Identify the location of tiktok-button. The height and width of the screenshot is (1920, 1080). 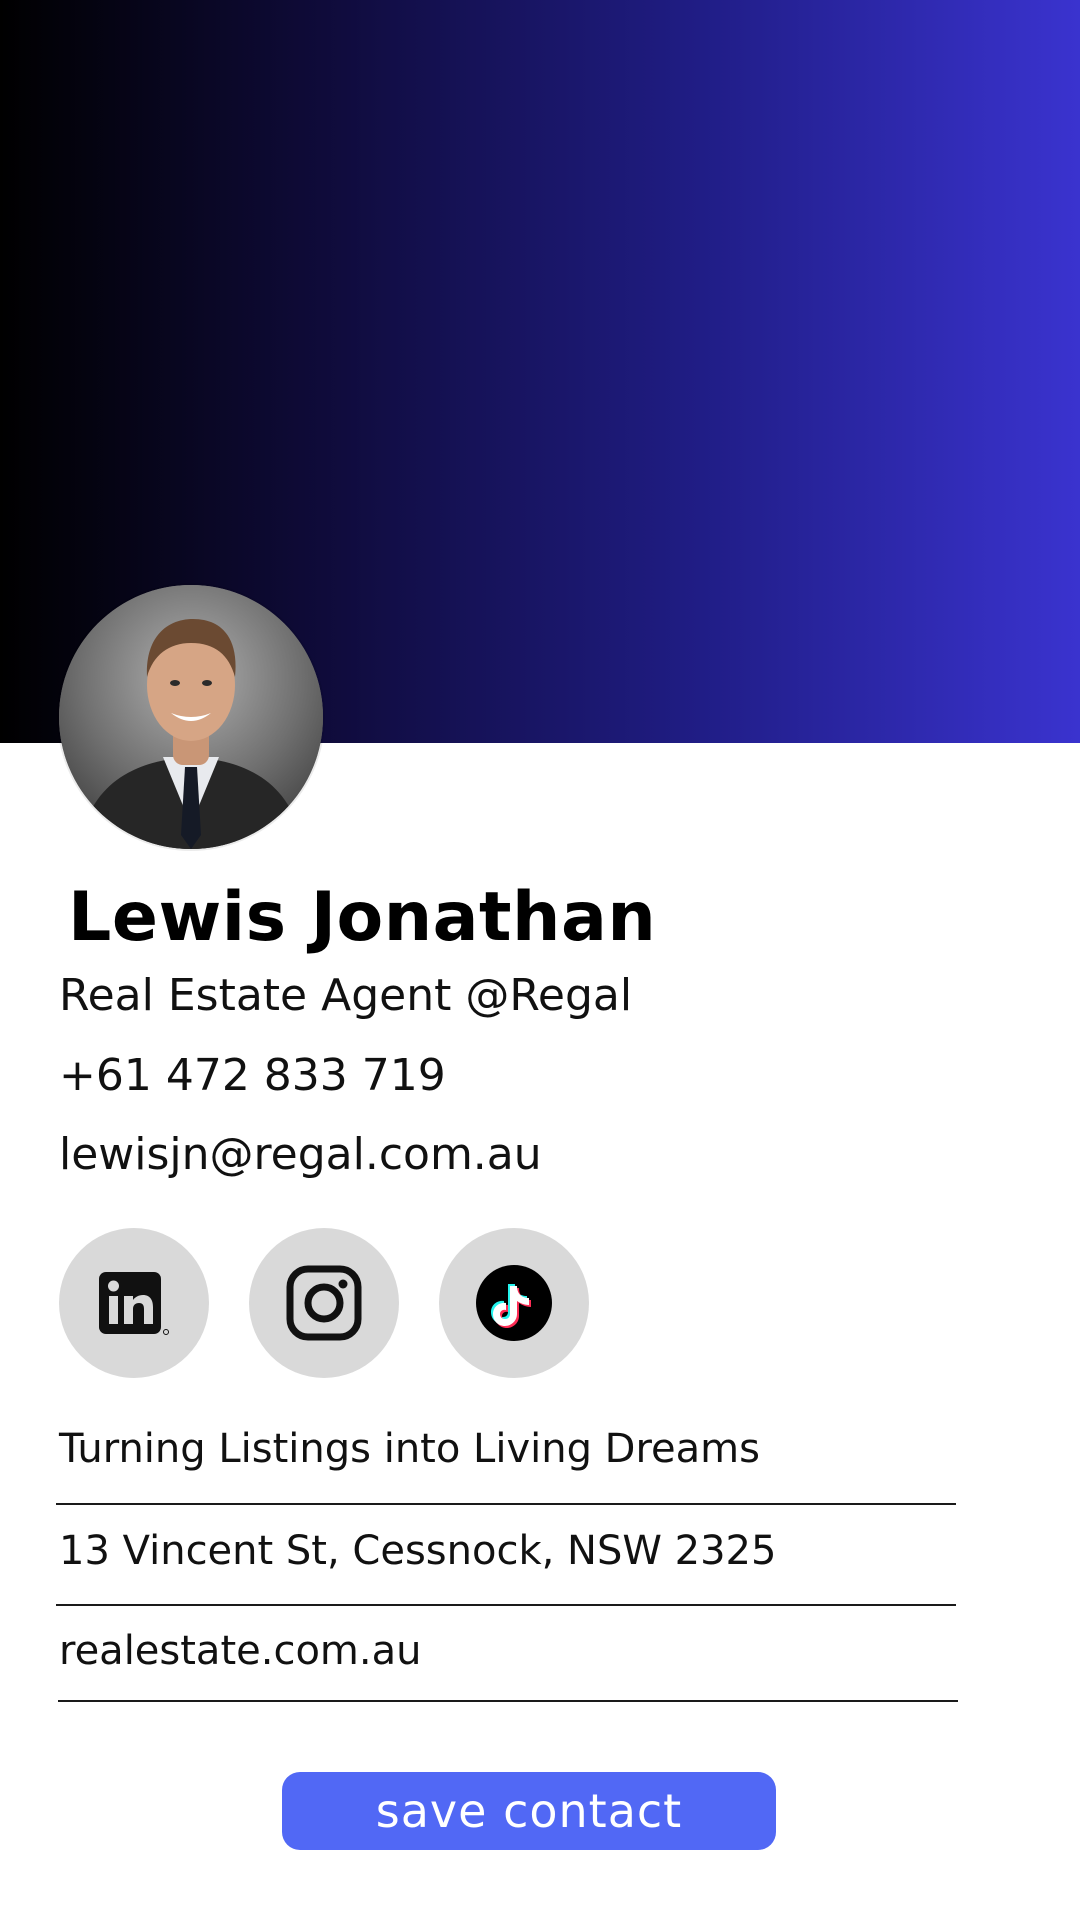
(514, 1303).